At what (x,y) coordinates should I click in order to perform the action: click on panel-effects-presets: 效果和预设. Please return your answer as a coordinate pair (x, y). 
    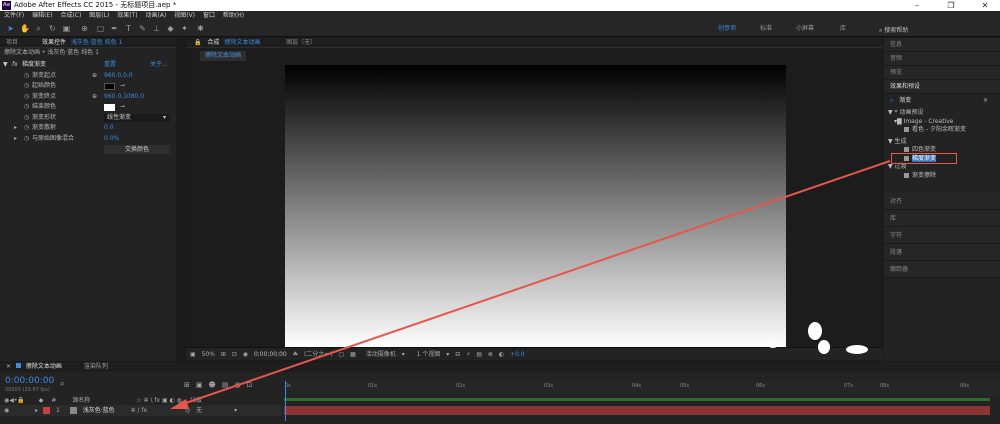
    Looking at the image, I should click on (942, 87).